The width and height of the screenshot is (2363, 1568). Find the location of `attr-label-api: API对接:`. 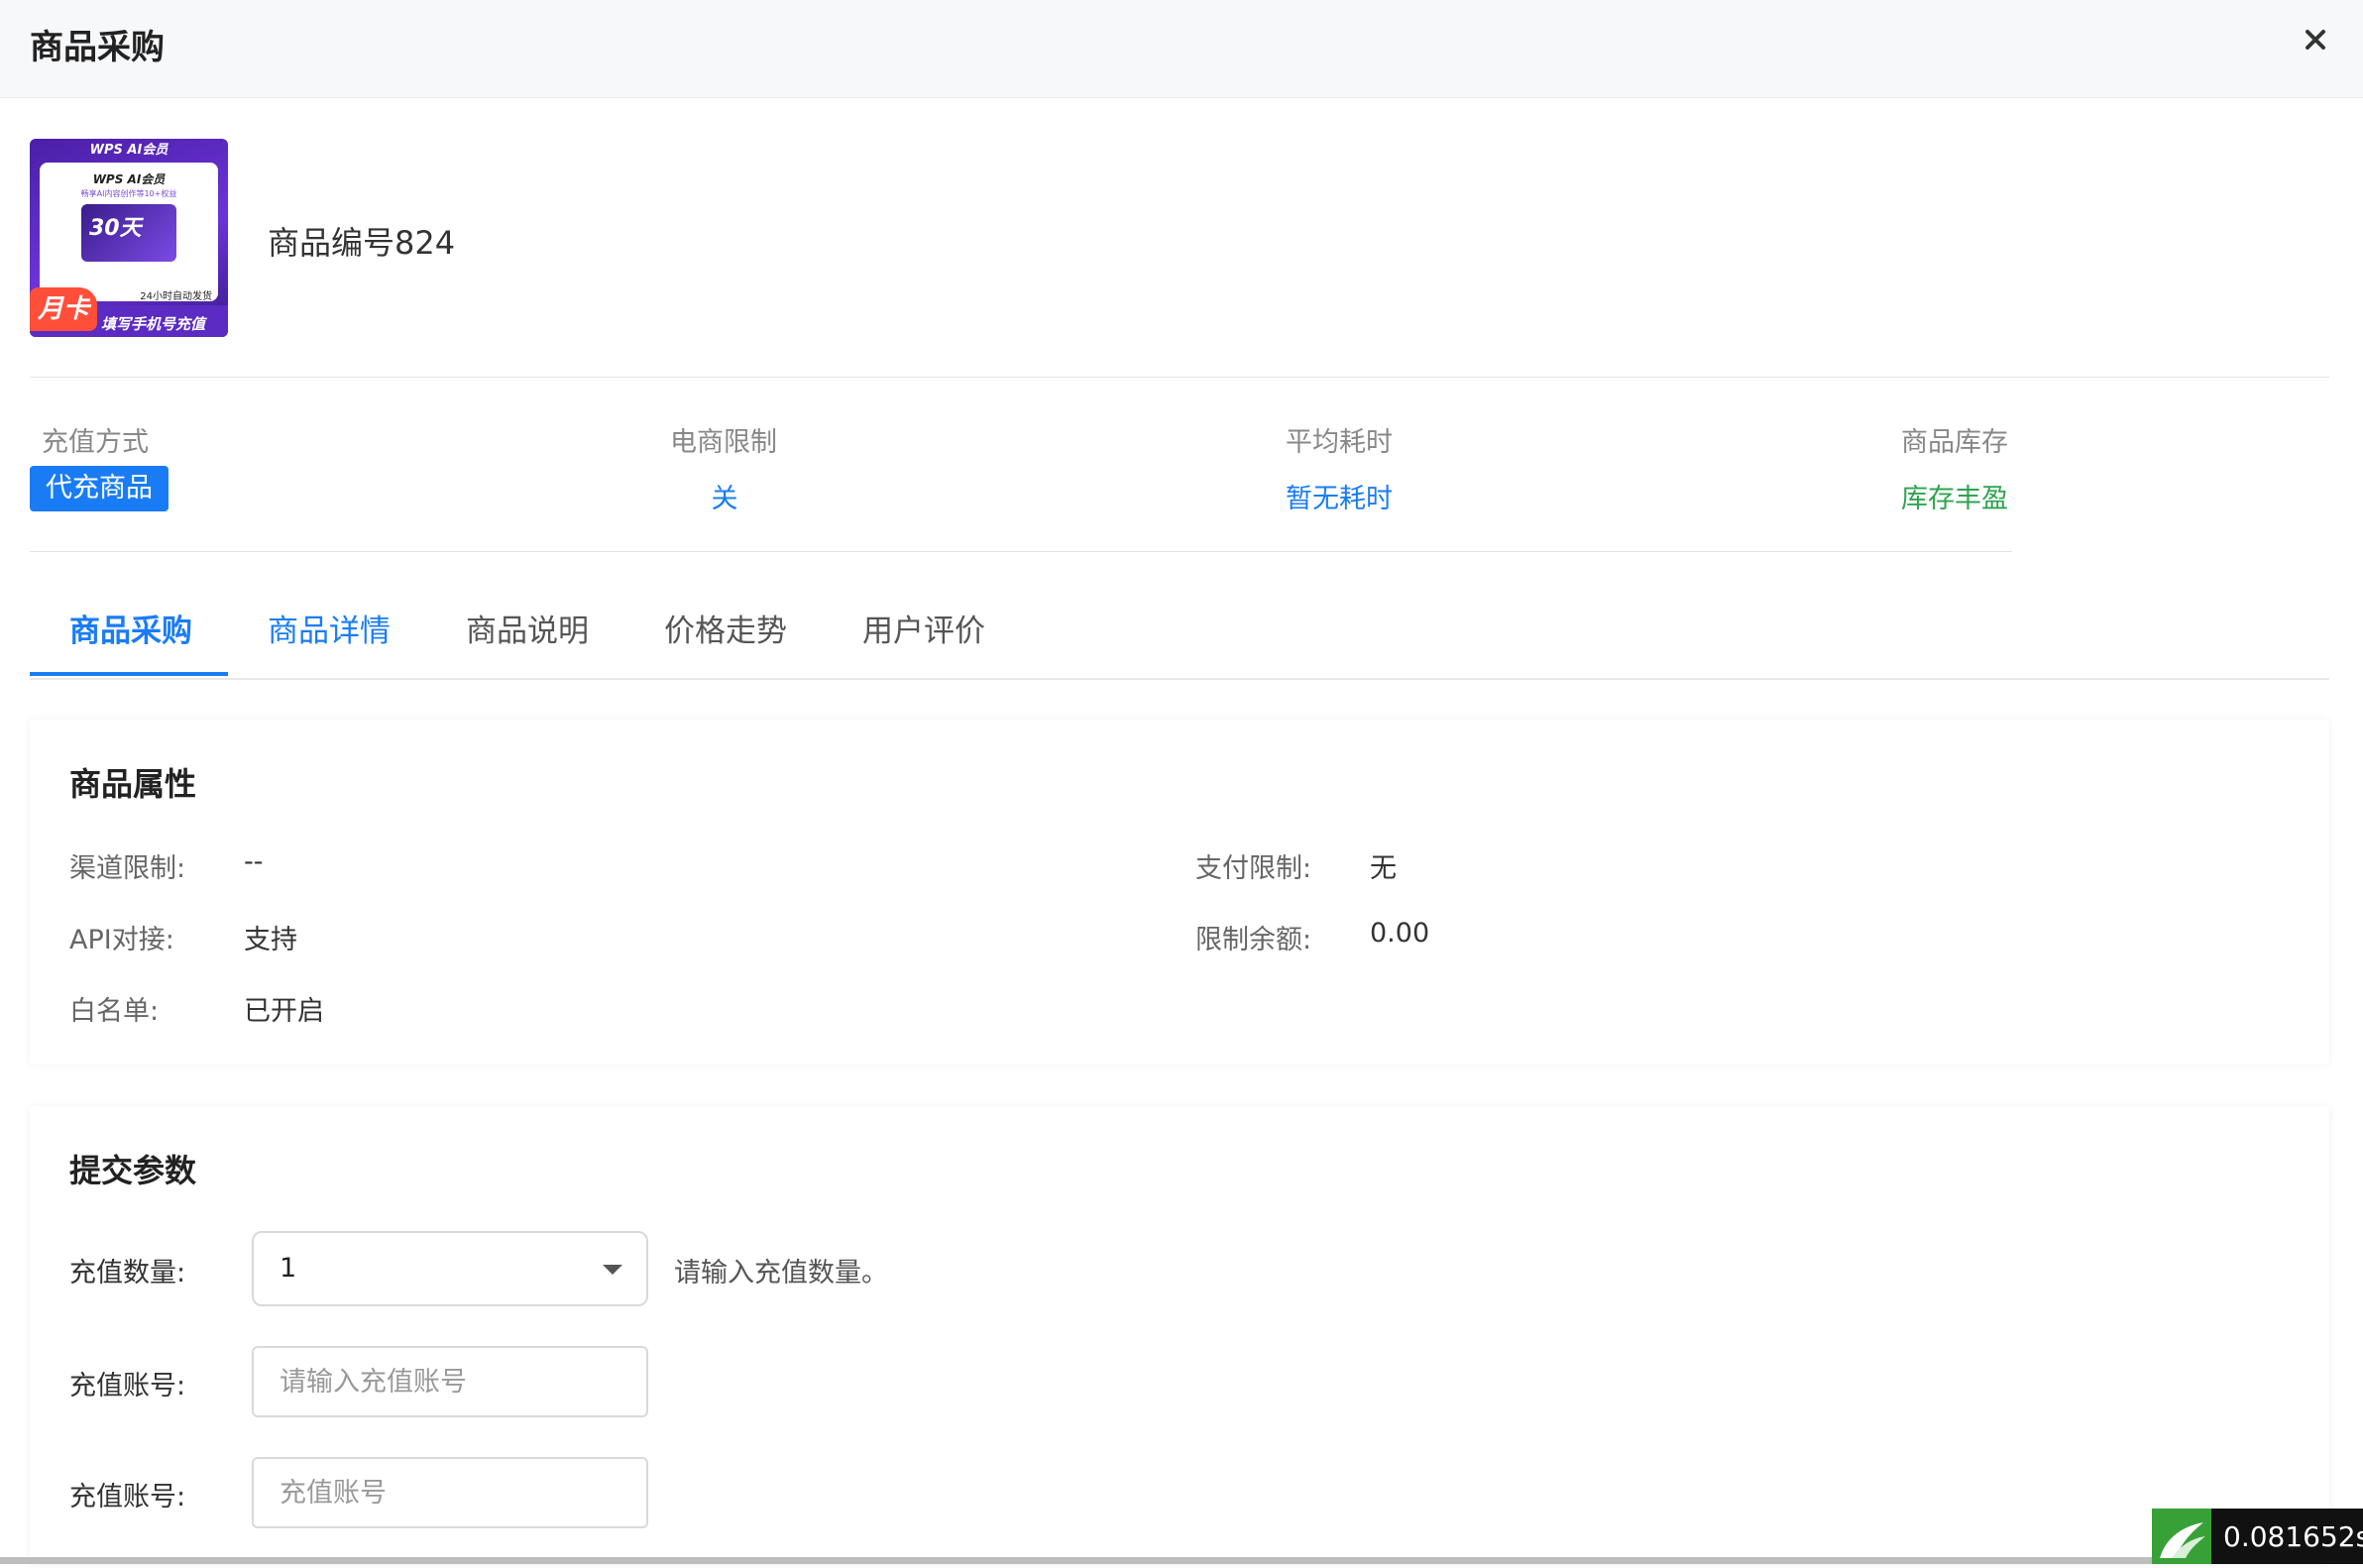

attr-label-api: API对接: is located at coordinates (121, 940).